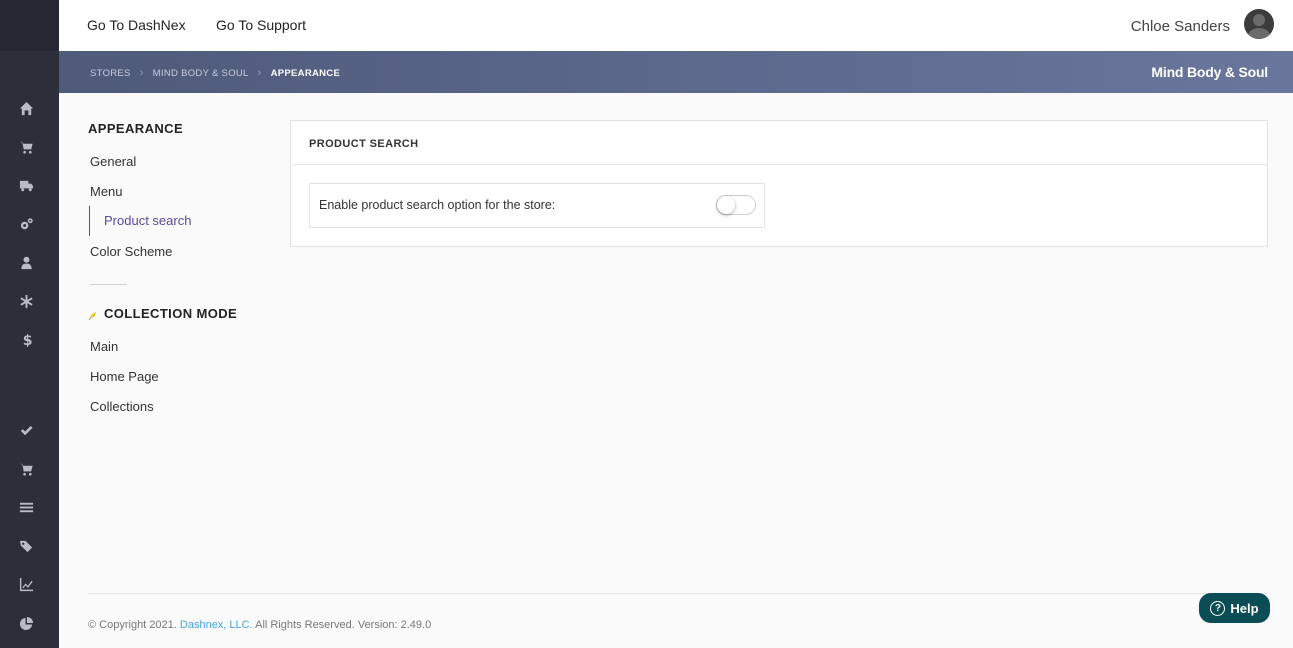 Image resolution: width=1293 pixels, height=648 pixels. Describe the element at coordinates (104, 346) in the screenshot. I see `menu-item-main: Main` at that location.